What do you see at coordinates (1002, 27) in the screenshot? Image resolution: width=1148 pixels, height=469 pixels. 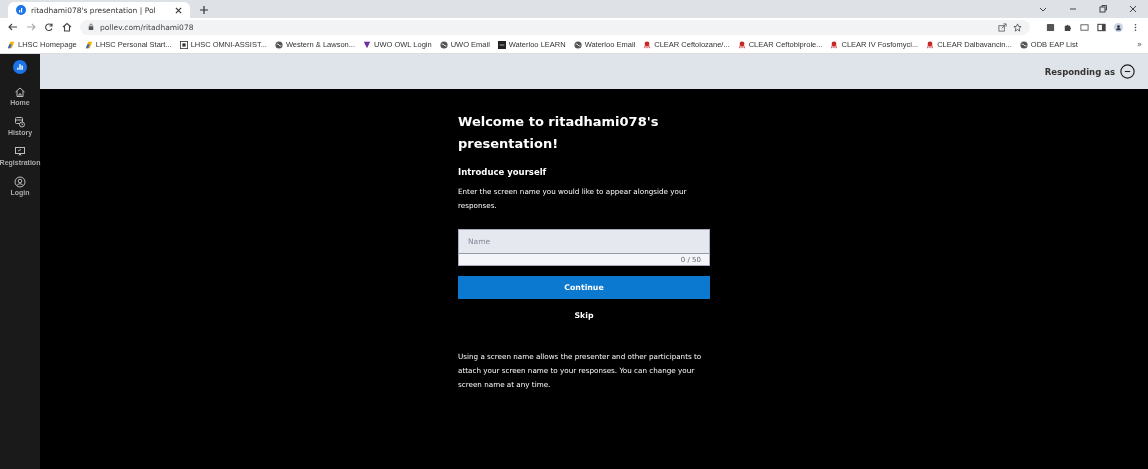 I see `share-icon` at bounding box center [1002, 27].